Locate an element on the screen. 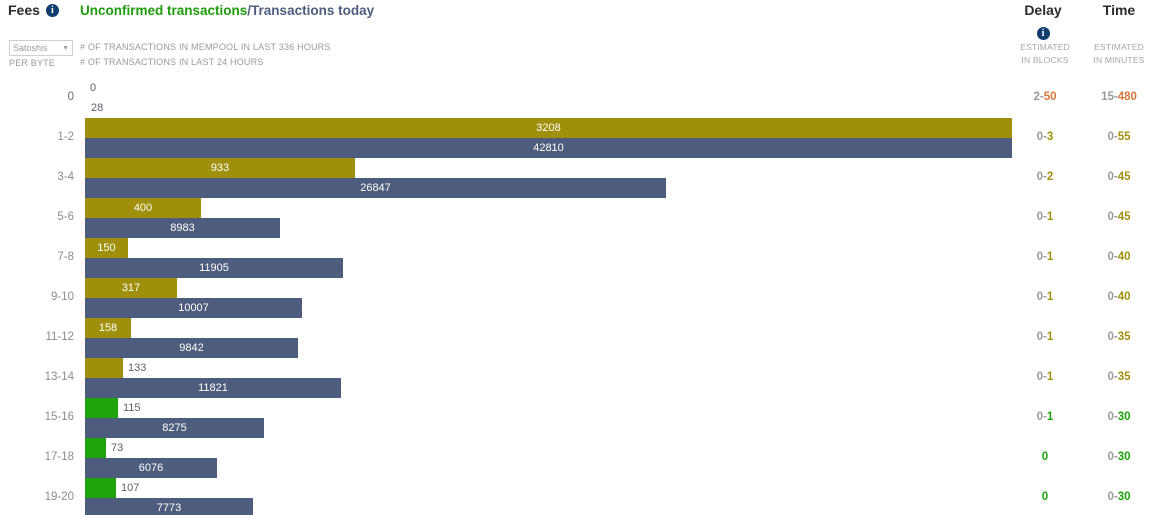 The width and height of the screenshot is (1172, 515). delay-info-icon: i is located at coordinates (1043, 33).